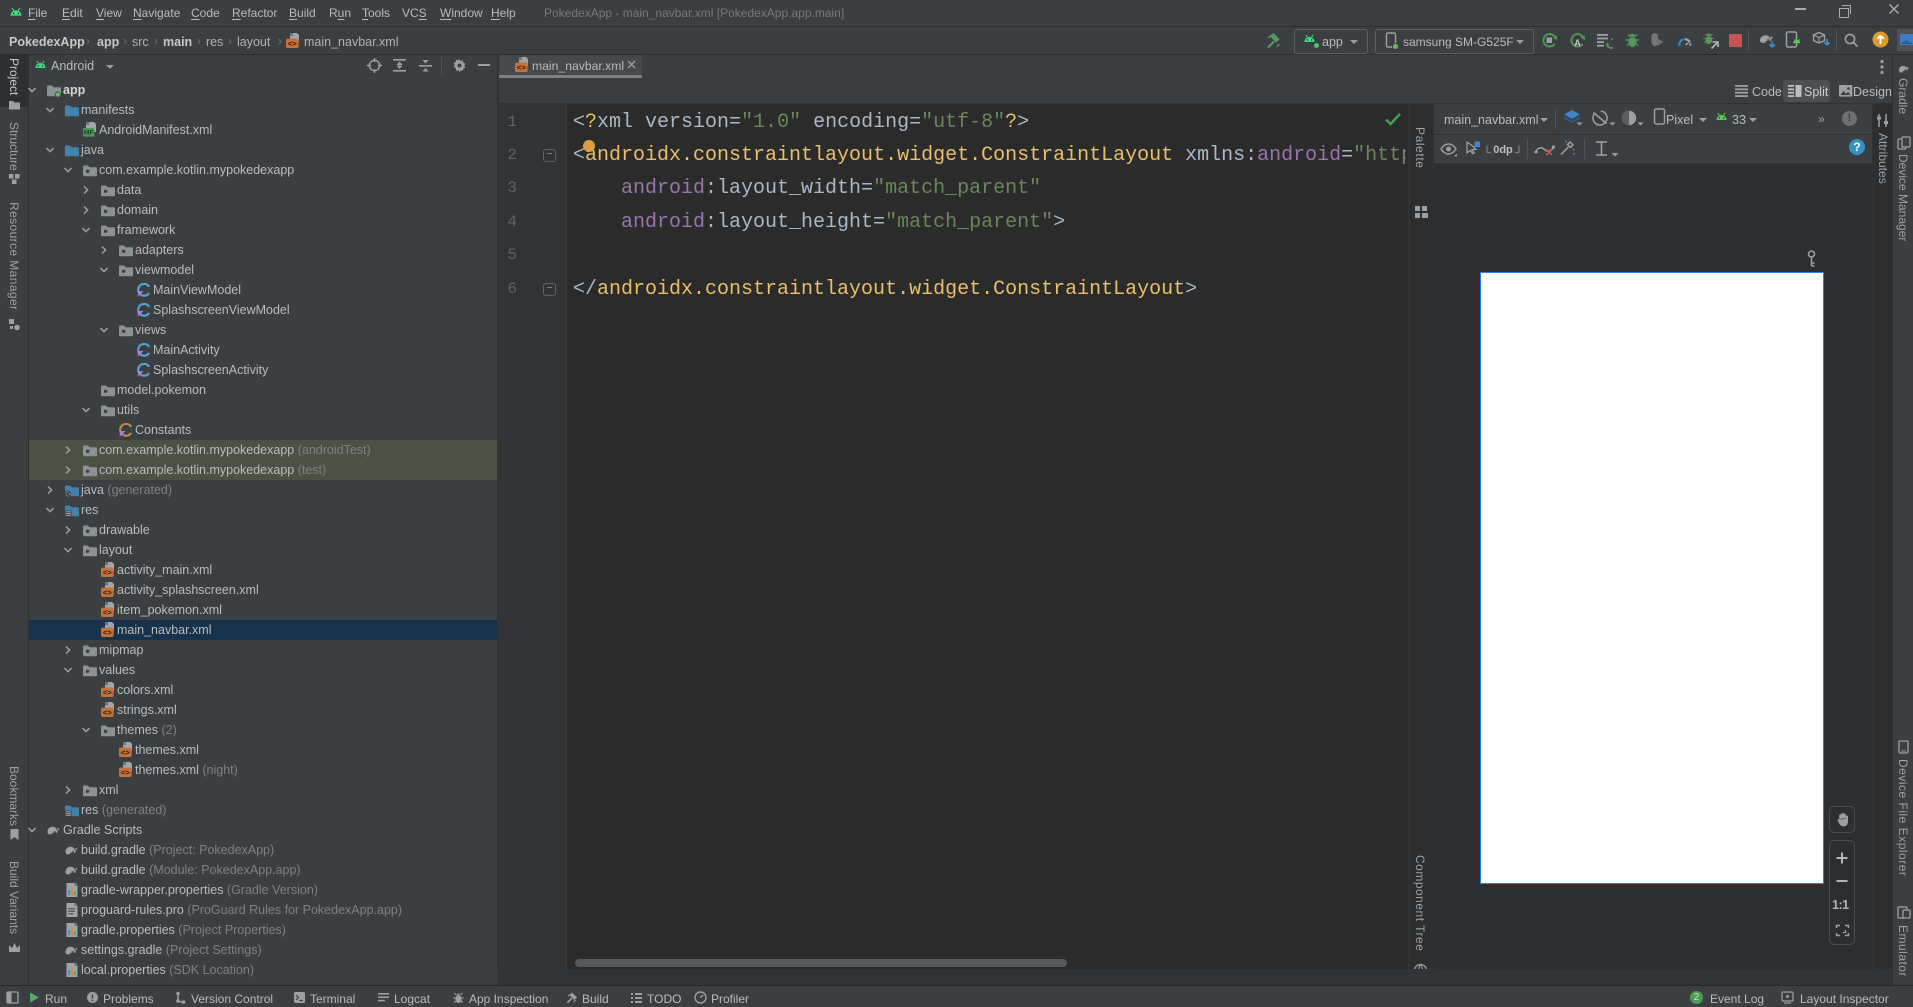 The width and height of the screenshot is (1913, 1007). Describe the element at coordinates (1503, 150) in the screenshot. I see `svg-text: 0dp` at that location.